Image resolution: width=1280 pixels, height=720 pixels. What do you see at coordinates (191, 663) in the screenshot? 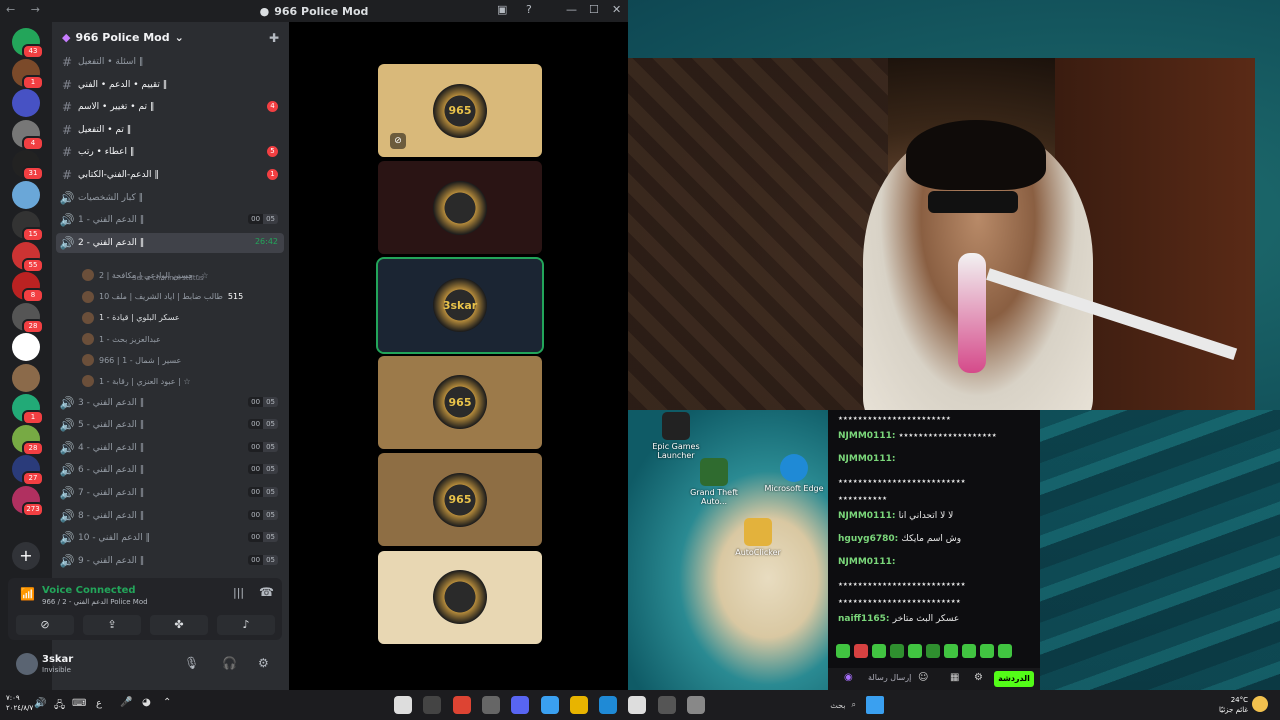
I see `microphone-icon: 🎙` at bounding box center [191, 663].